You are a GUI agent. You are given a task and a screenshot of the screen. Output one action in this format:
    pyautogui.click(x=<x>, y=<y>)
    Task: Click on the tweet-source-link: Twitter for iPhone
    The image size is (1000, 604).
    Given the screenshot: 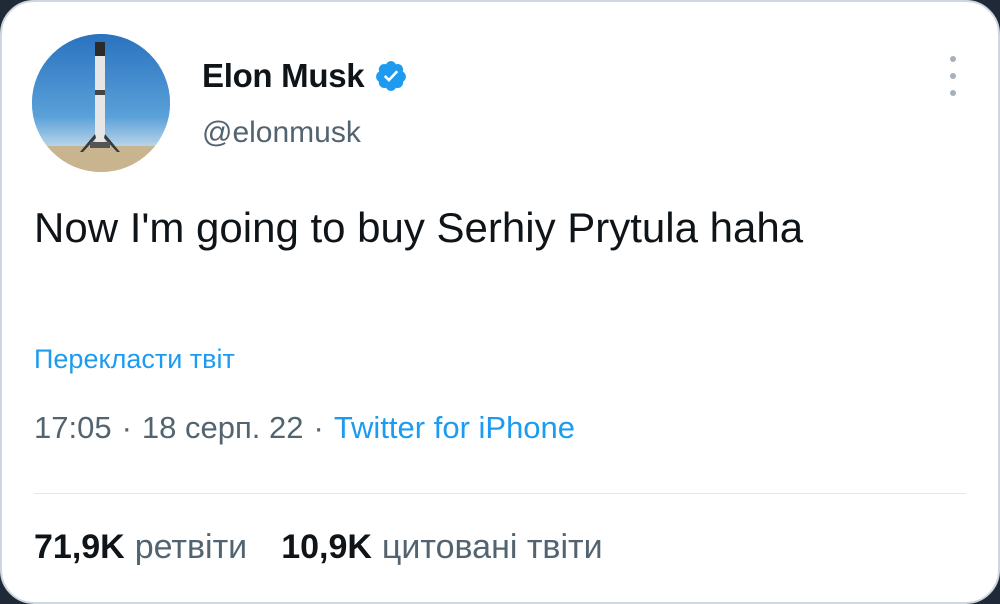 What is the action you would take?
    pyautogui.click(x=454, y=428)
    